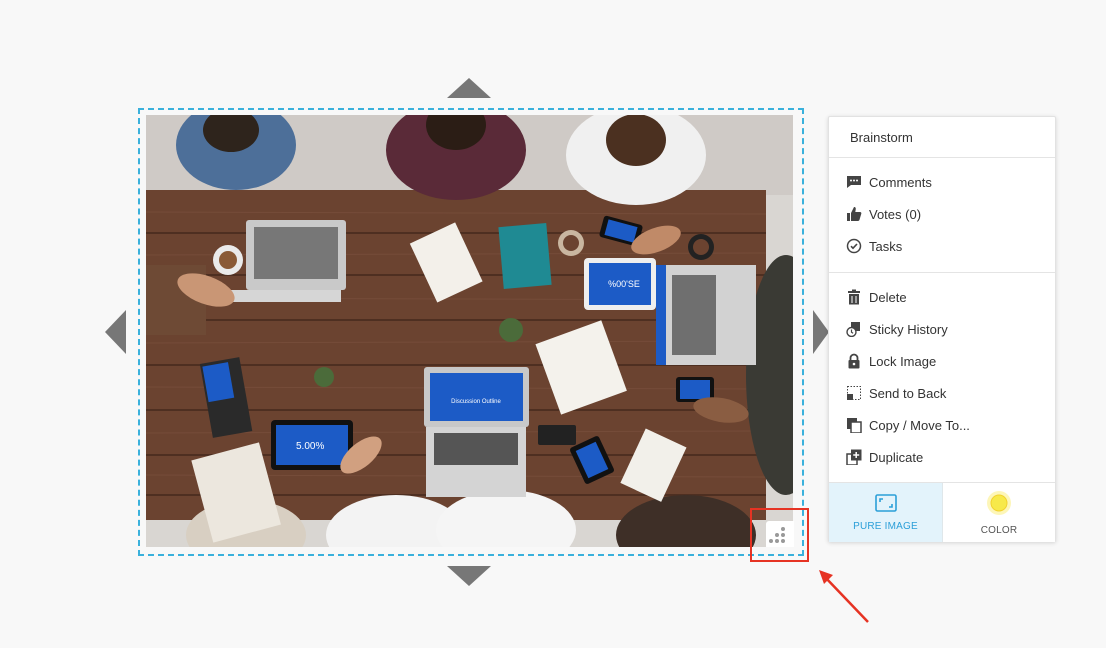 Image resolution: width=1106 pixels, height=648 pixels. Describe the element at coordinates (908, 393) in the screenshot. I see `menu-item-label: Send to Back` at that location.